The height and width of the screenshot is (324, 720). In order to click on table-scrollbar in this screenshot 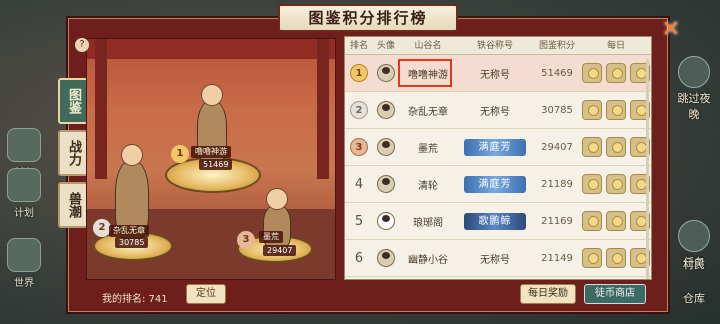, I will do `click(647, 169)`.